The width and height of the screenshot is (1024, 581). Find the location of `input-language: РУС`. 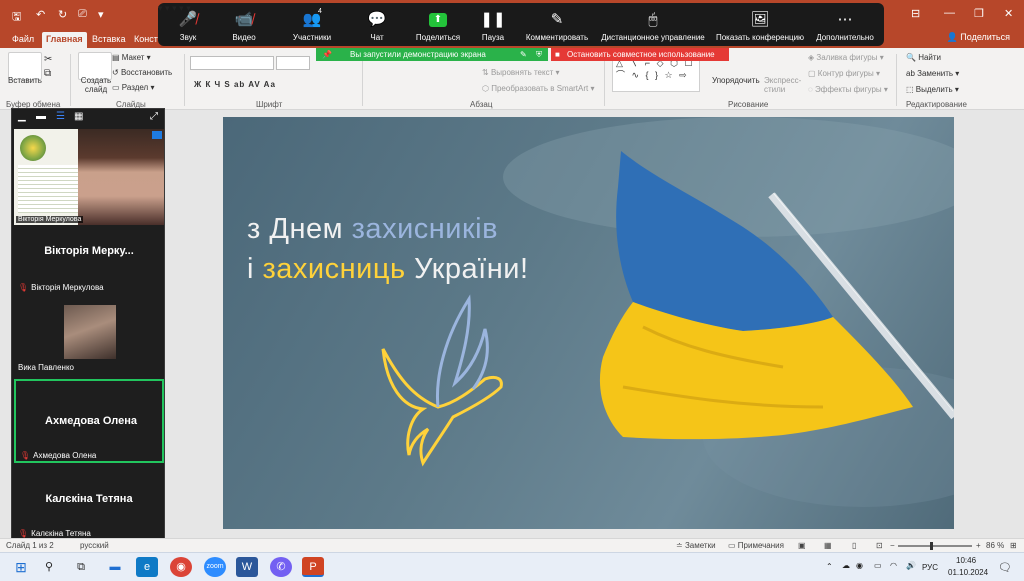

input-language: РУС is located at coordinates (930, 567).